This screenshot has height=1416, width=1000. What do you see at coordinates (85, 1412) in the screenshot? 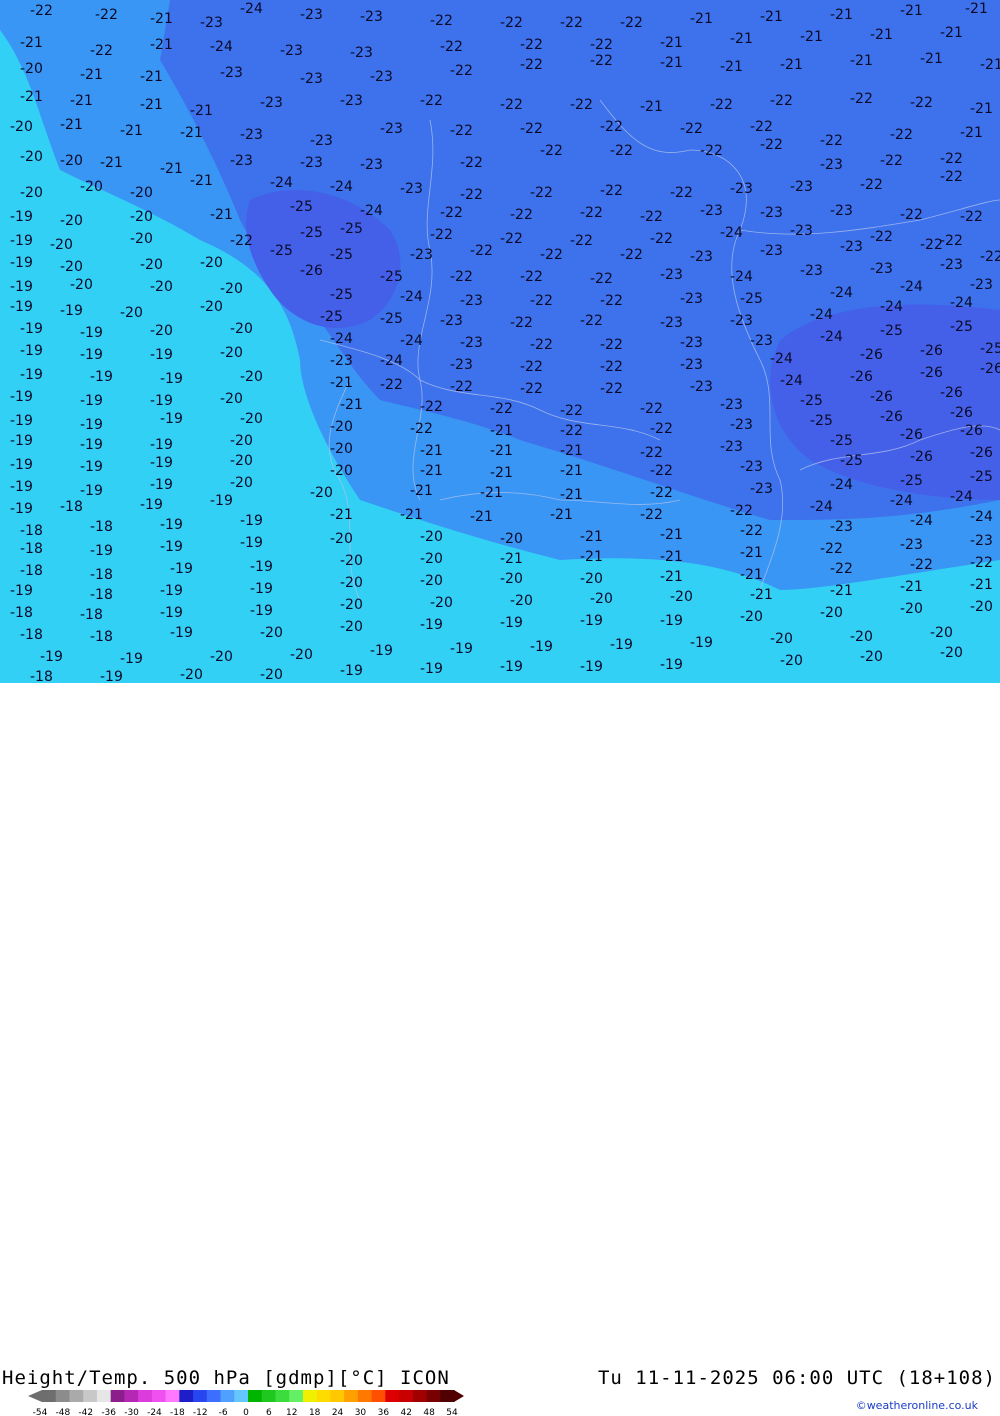
I see `scale-tick-label: -42` at bounding box center [85, 1412].